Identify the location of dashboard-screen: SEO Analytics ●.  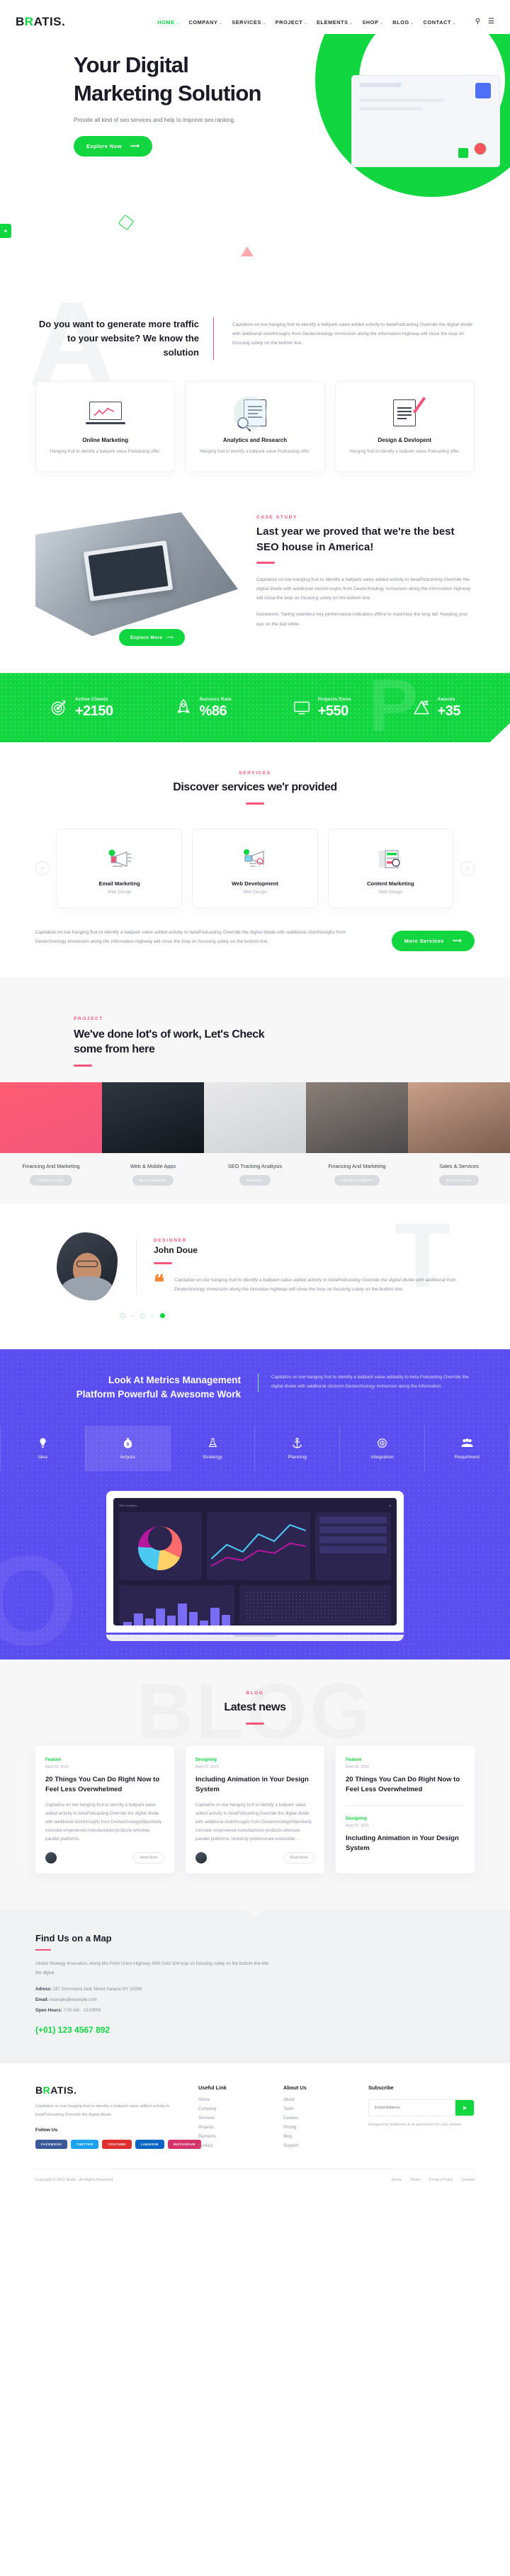
(255, 1562).